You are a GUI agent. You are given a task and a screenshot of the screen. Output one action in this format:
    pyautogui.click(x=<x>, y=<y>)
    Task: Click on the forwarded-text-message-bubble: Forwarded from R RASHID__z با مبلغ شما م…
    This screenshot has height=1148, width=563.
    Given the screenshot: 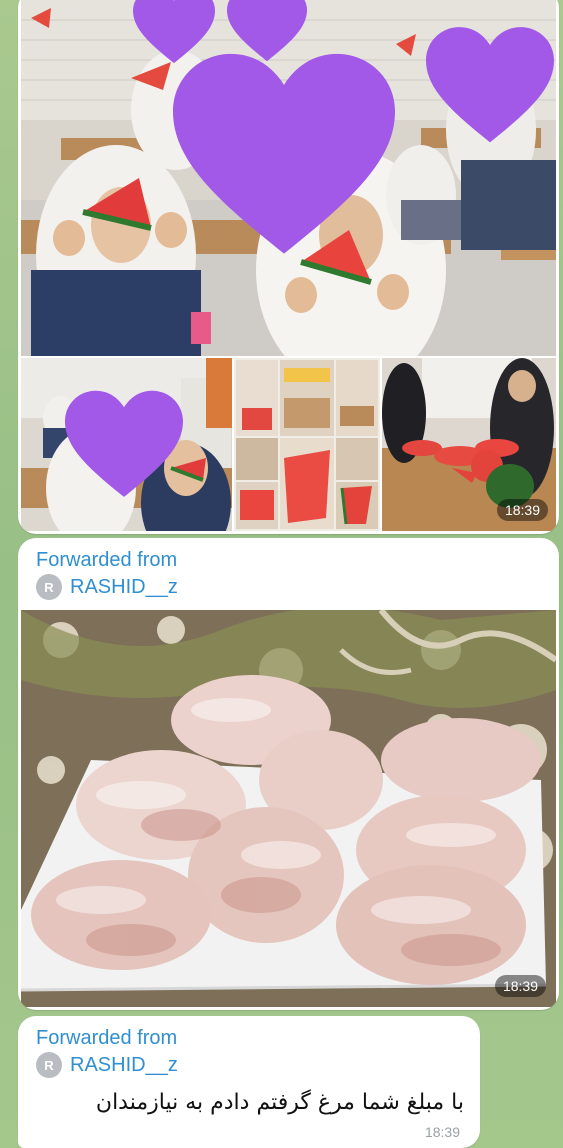 What is the action you would take?
    pyautogui.click(x=249, y=1082)
    